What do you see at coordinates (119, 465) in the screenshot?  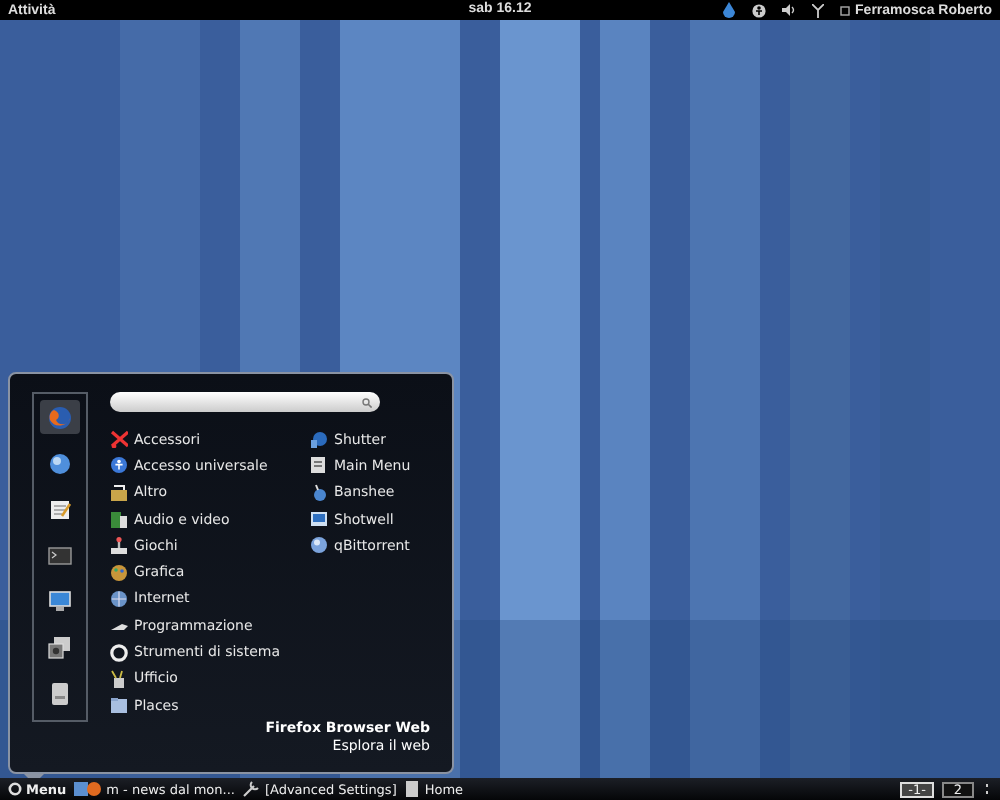 I see `accessibility-icon` at bounding box center [119, 465].